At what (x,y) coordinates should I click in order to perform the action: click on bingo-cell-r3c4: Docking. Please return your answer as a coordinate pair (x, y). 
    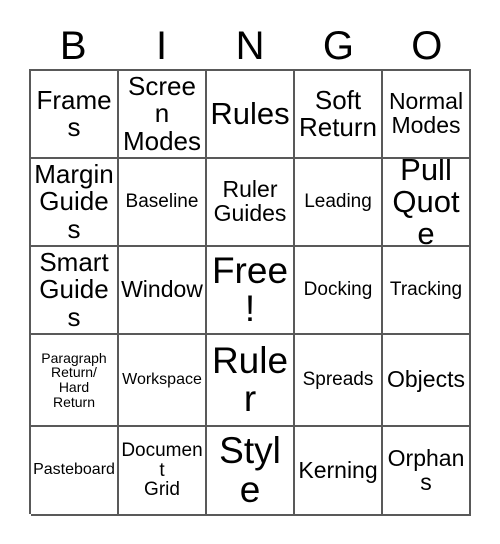
    Looking at the image, I should click on (339, 291).